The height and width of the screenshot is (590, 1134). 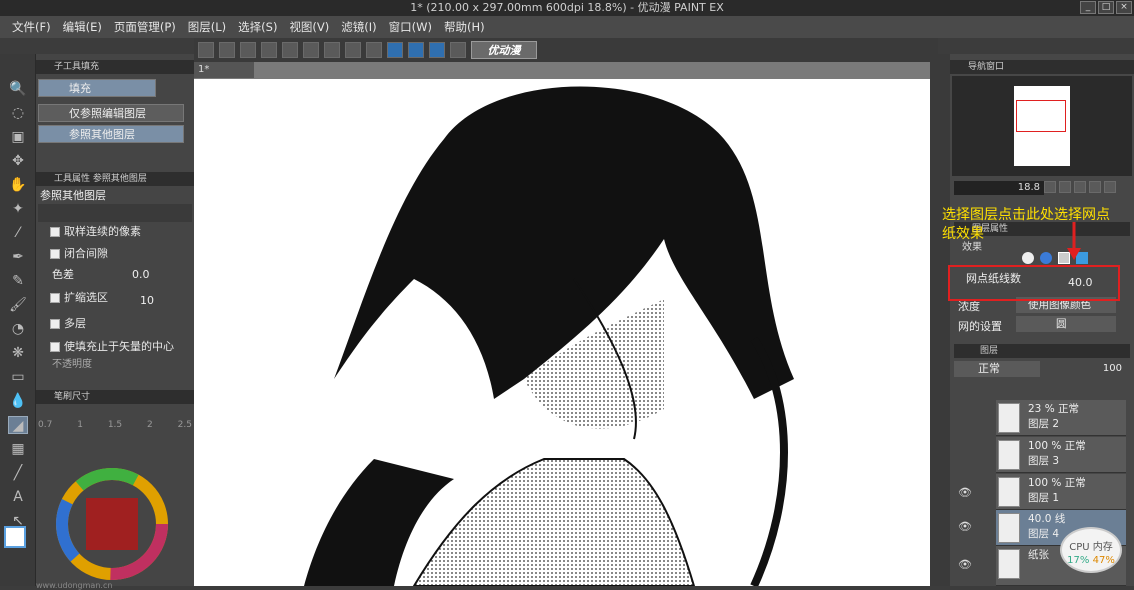 What do you see at coordinates (18, 353) in the screenshot?
I see `blend-icon: ❋` at bounding box center [18, 353].